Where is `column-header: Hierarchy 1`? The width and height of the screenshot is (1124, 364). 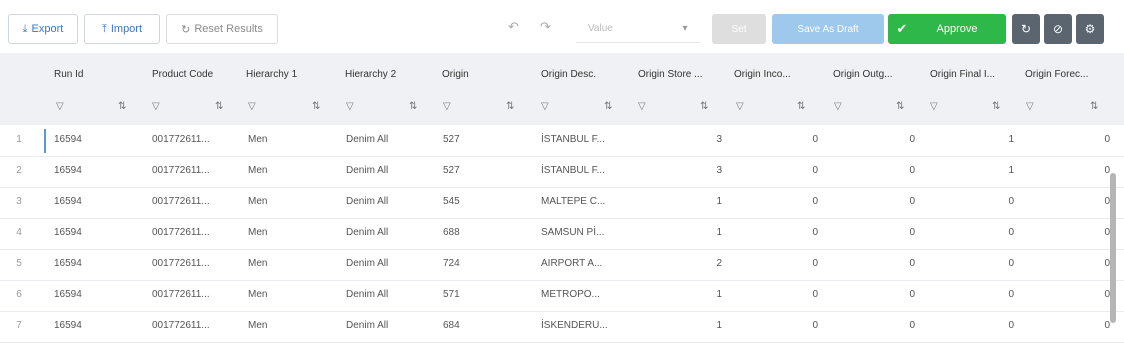
column-header: Hierarchy 1 is located at coordinates (271, 74).